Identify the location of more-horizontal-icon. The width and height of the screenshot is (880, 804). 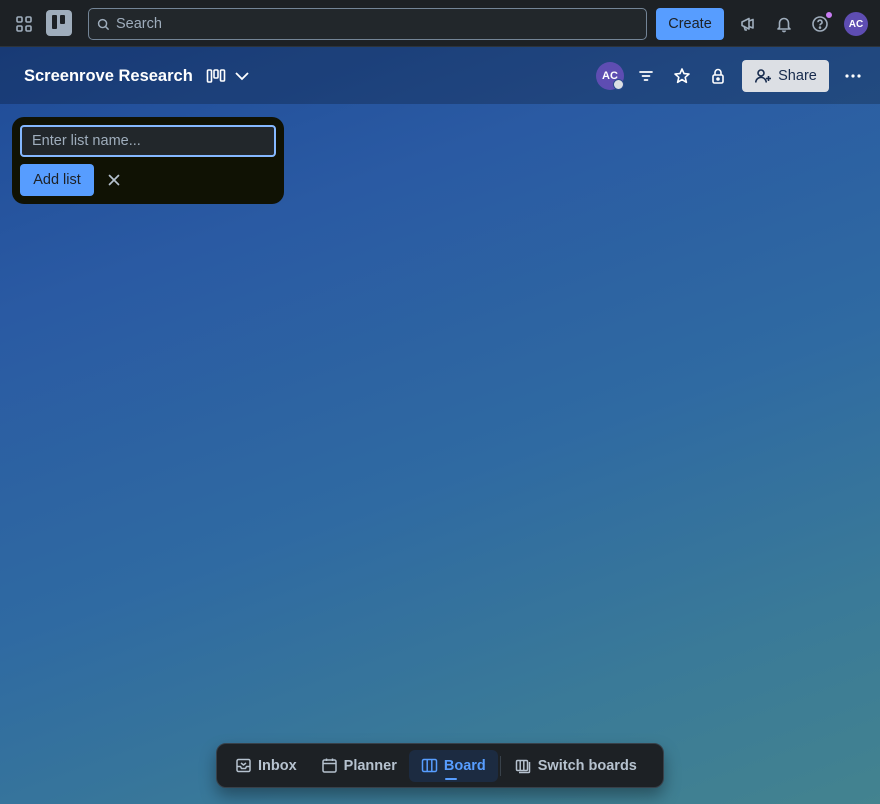
(853, 76).